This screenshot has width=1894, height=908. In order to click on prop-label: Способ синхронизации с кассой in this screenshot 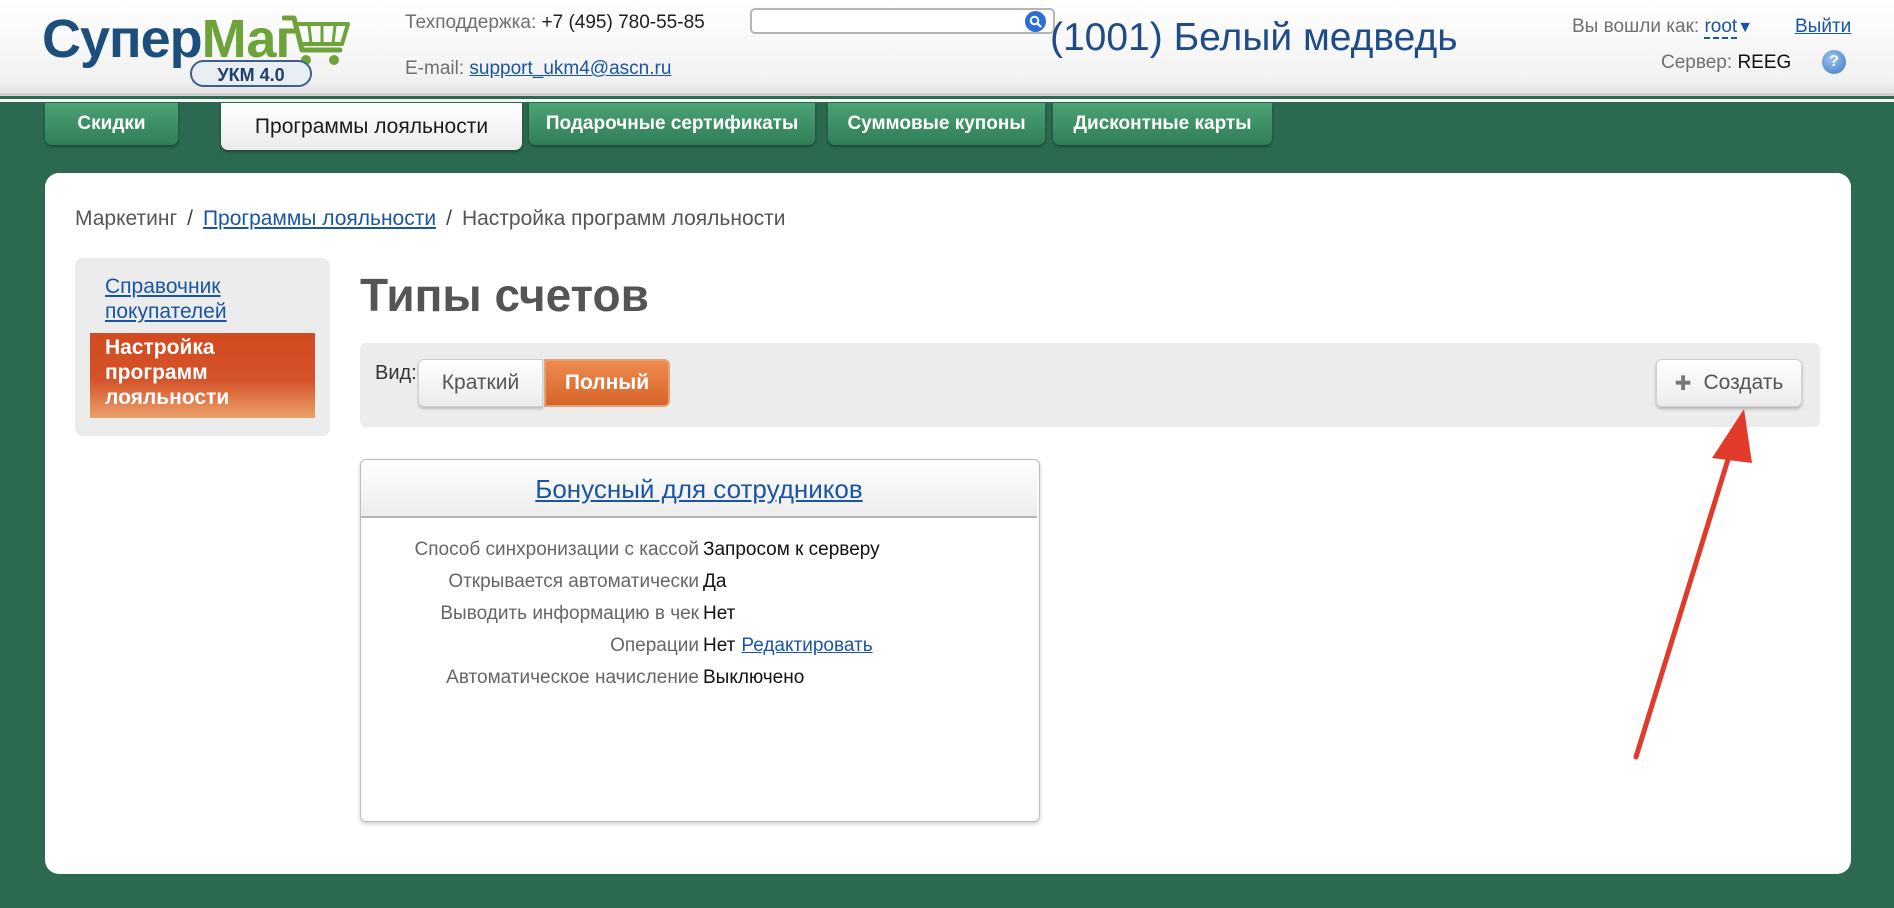, I will do `click(557, 549)`.